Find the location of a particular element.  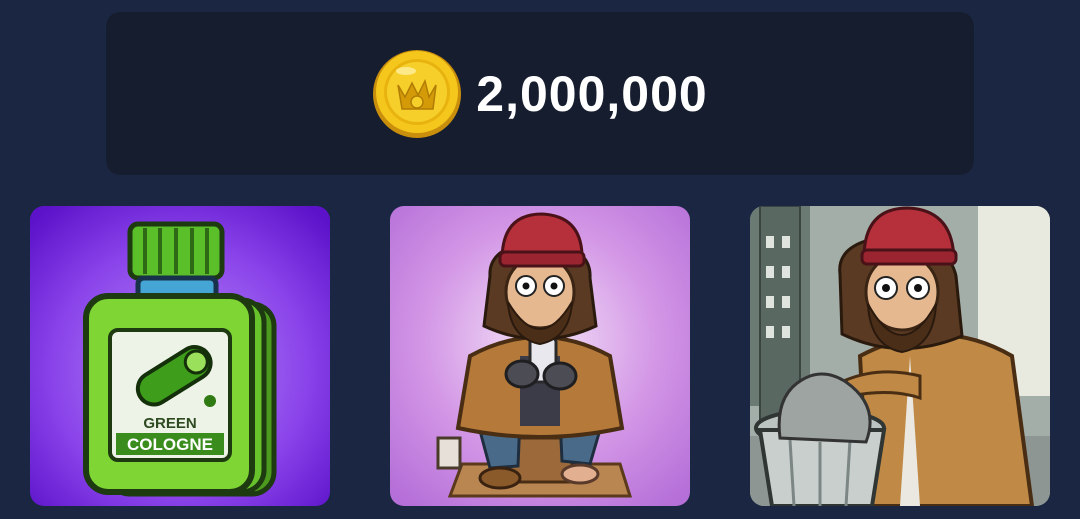

cologne-label-line1: GREEN is located at coordinates (169, 423).